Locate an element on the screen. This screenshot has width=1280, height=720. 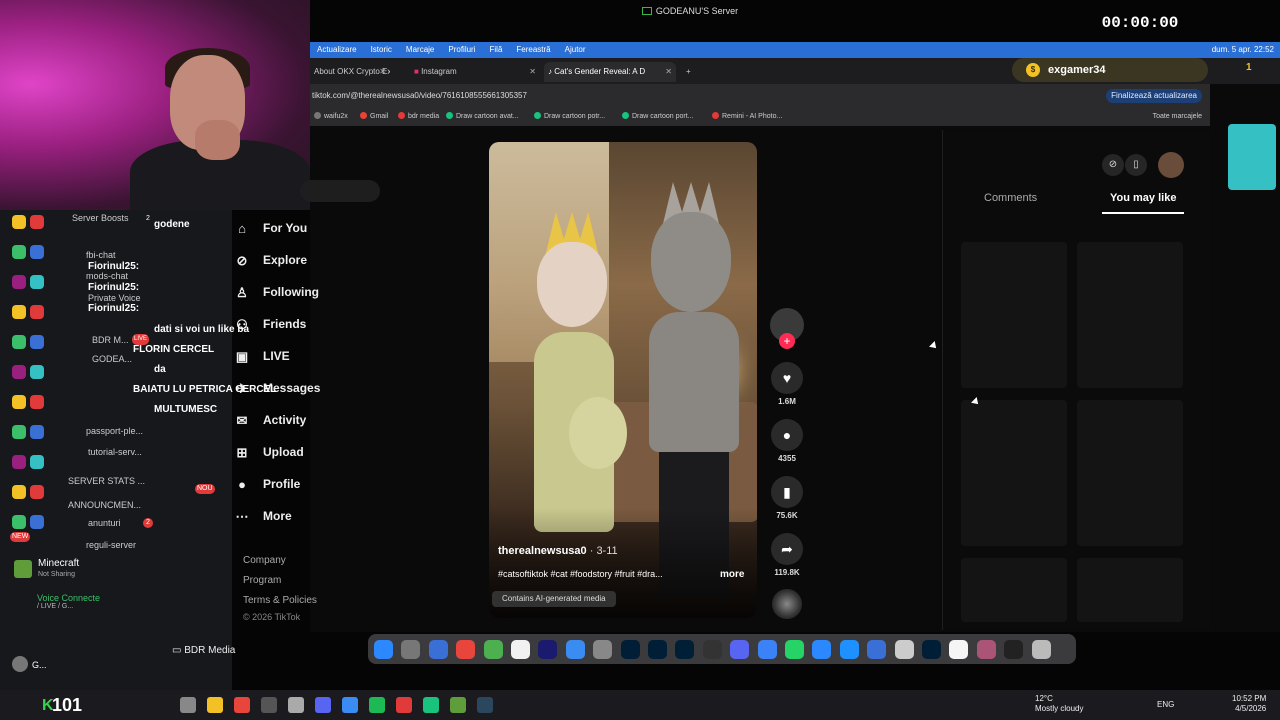
menu-item: Profiluri is located at coordinates (461, 50).